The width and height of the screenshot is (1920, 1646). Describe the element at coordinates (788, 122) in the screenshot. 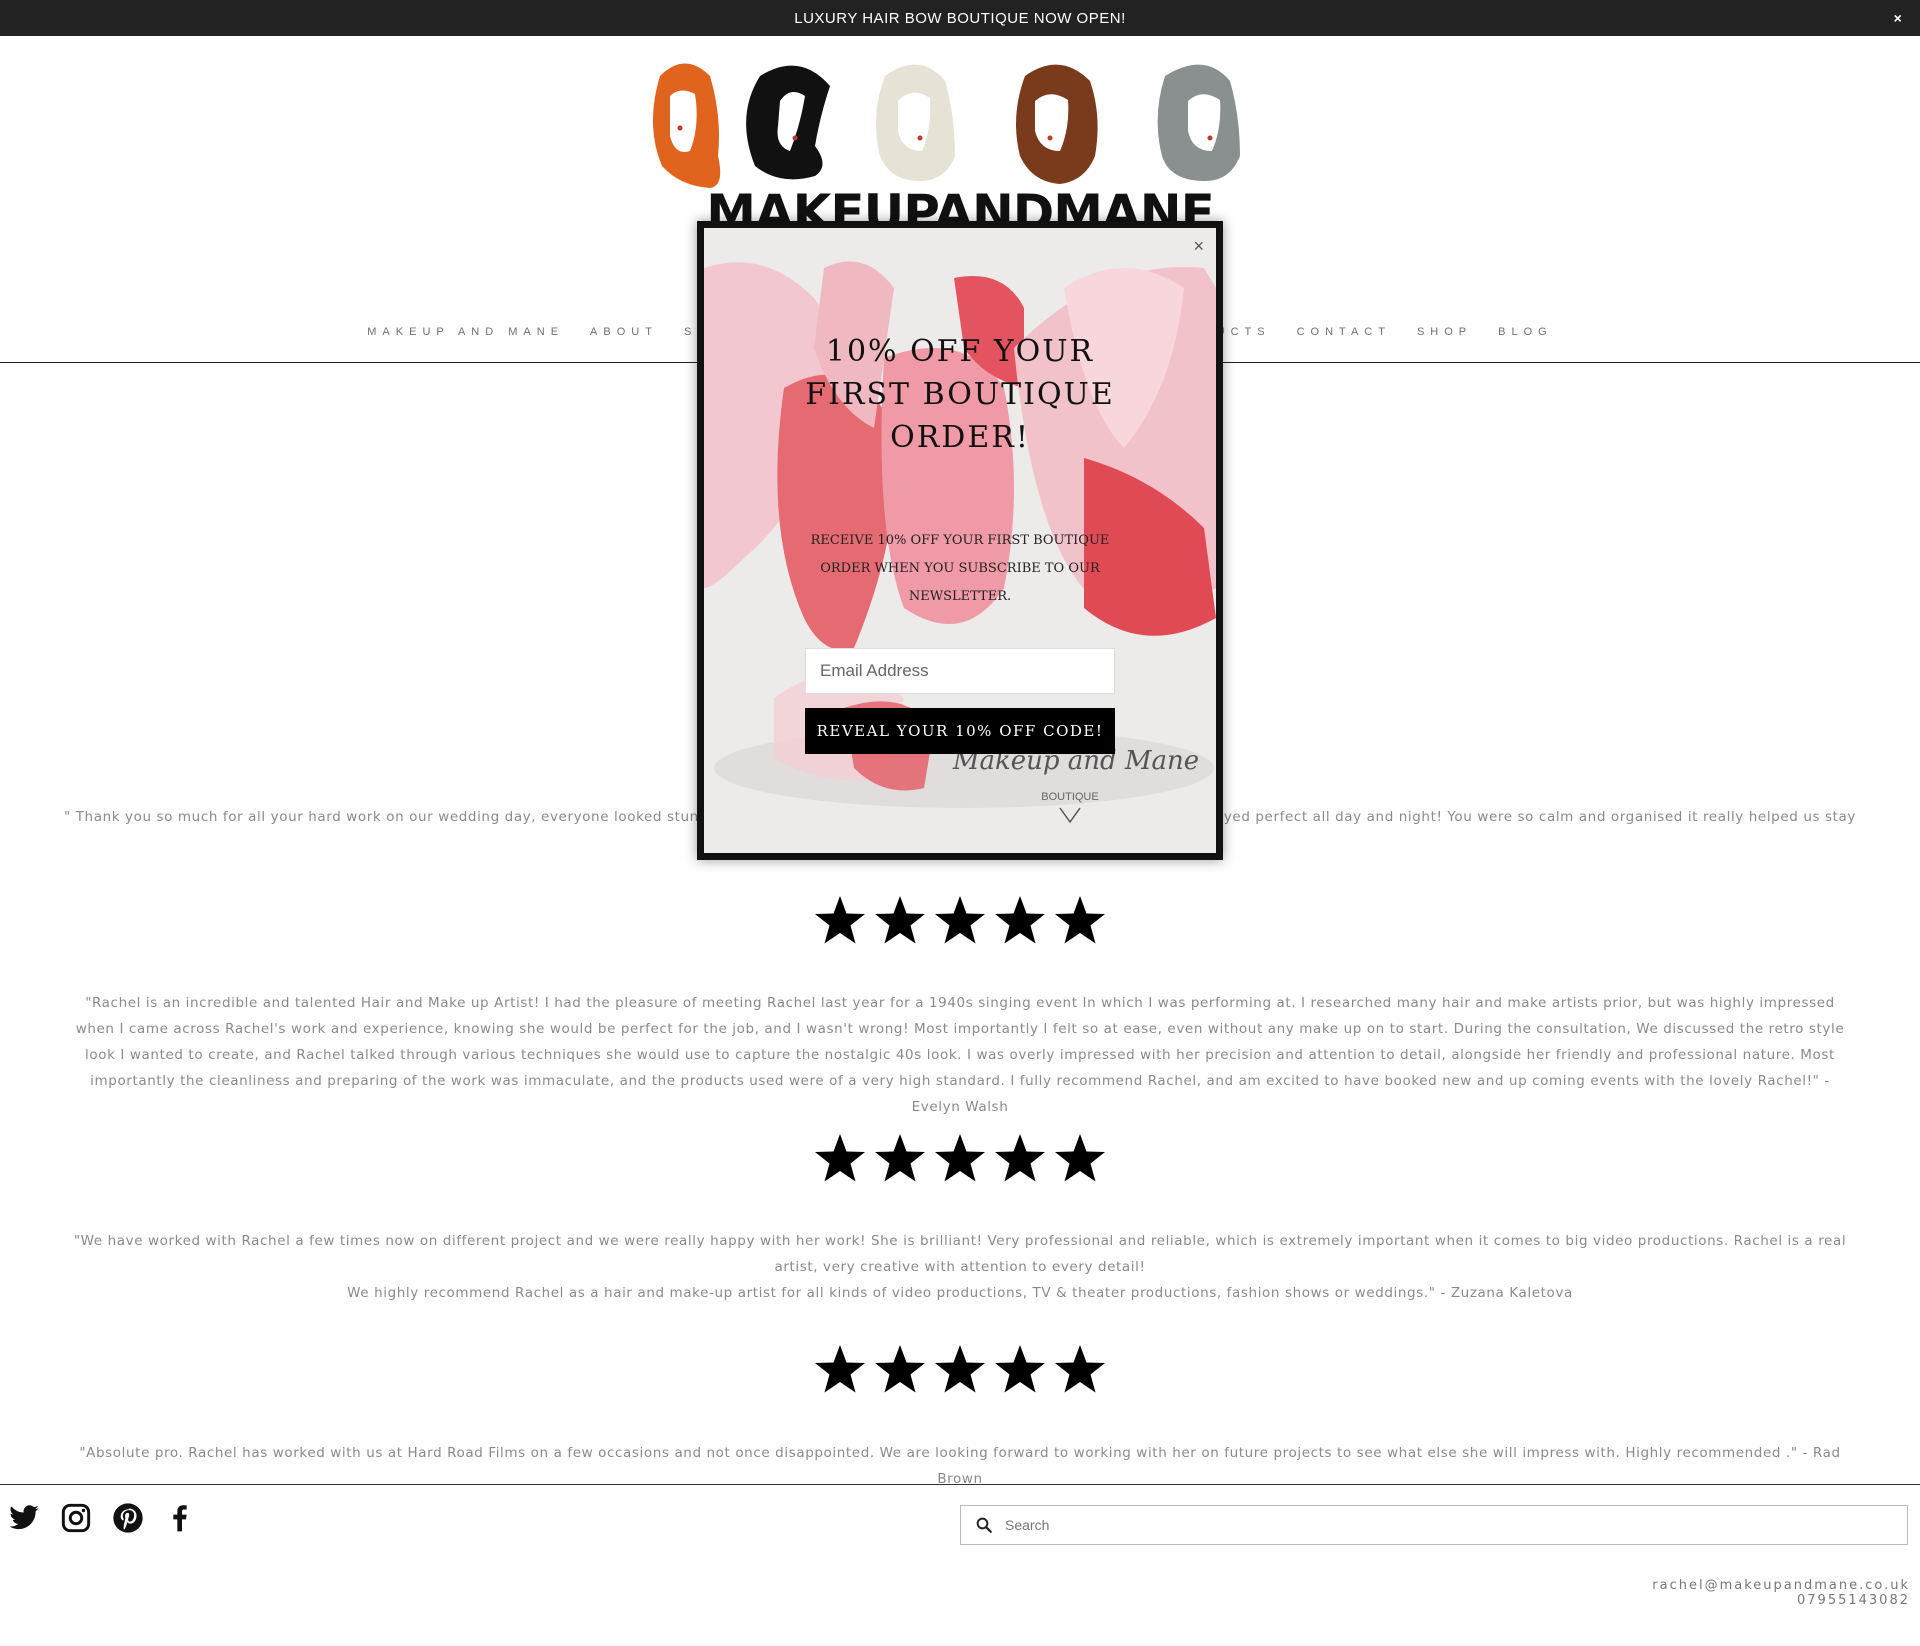

I see `logo-head-black` at that location.